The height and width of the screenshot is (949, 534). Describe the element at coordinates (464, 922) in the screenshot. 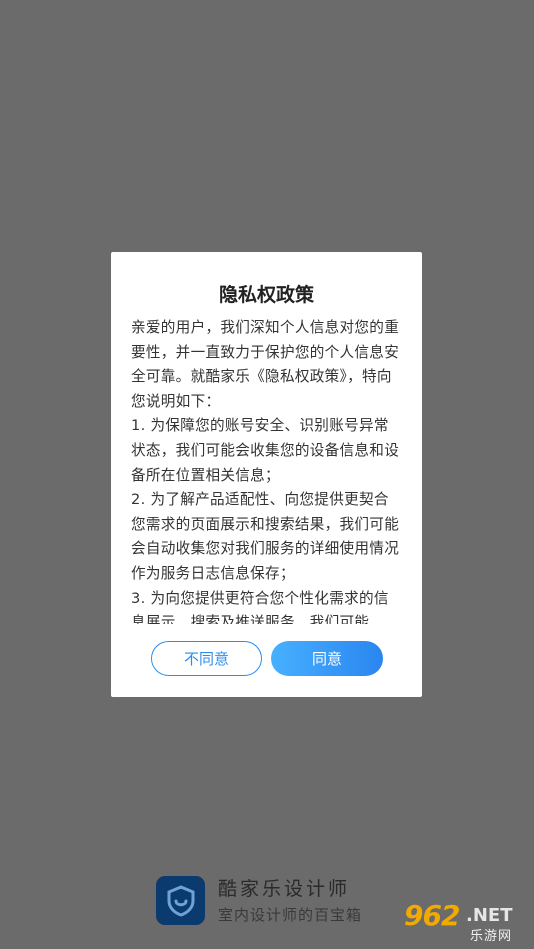

I see `site-watermark: 962 .NET 乐游网` at that location.